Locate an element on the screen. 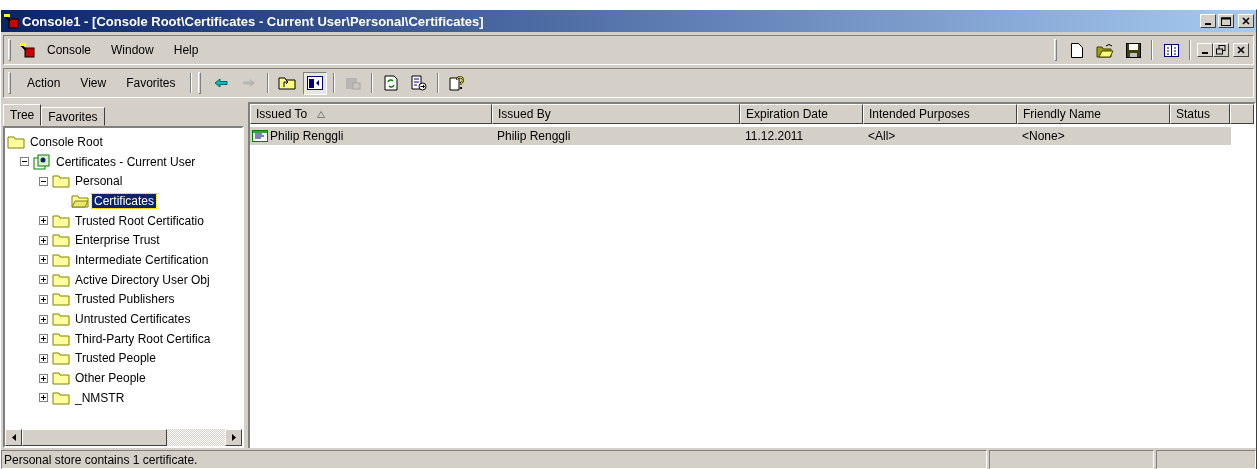  panes-icon is located at coordinates (314, 83).